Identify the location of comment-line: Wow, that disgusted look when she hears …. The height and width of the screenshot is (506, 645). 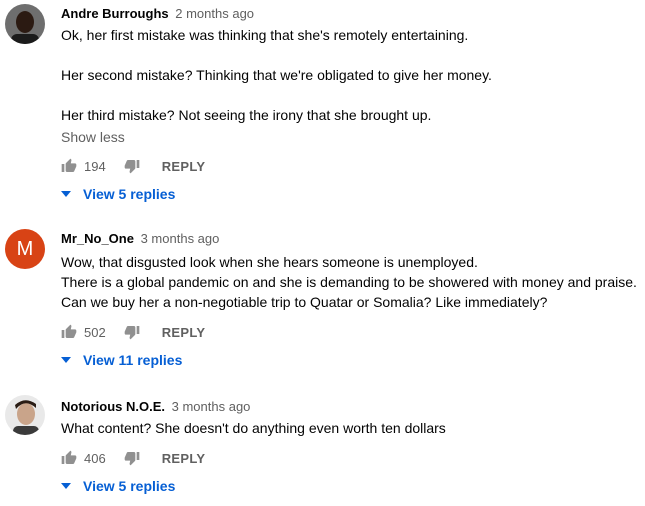
(269, 262).